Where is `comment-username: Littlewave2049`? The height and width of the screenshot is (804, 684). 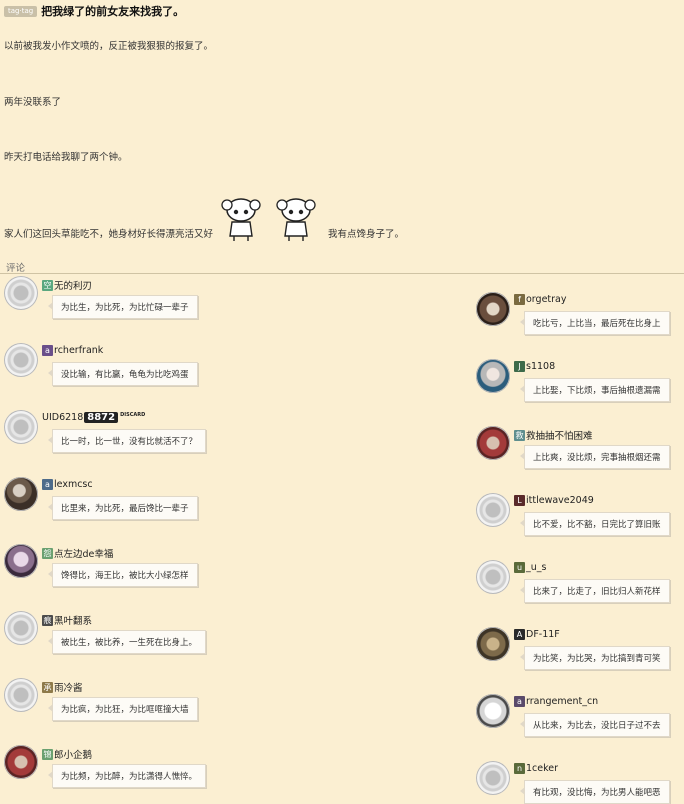
comment-username: Littlewave2049 is located at coordinates (554, 500).